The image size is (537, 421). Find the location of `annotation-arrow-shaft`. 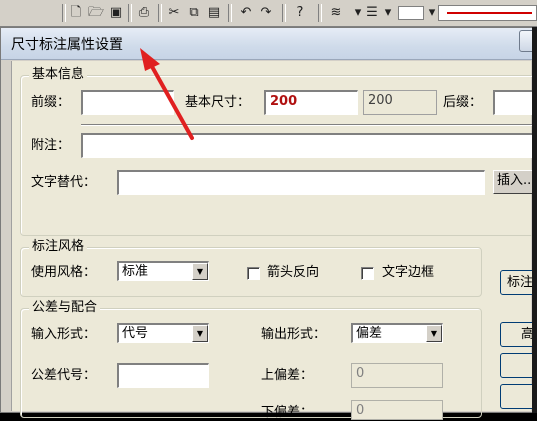

annotation-arrow-shaft is located at coordinates (171, 100).